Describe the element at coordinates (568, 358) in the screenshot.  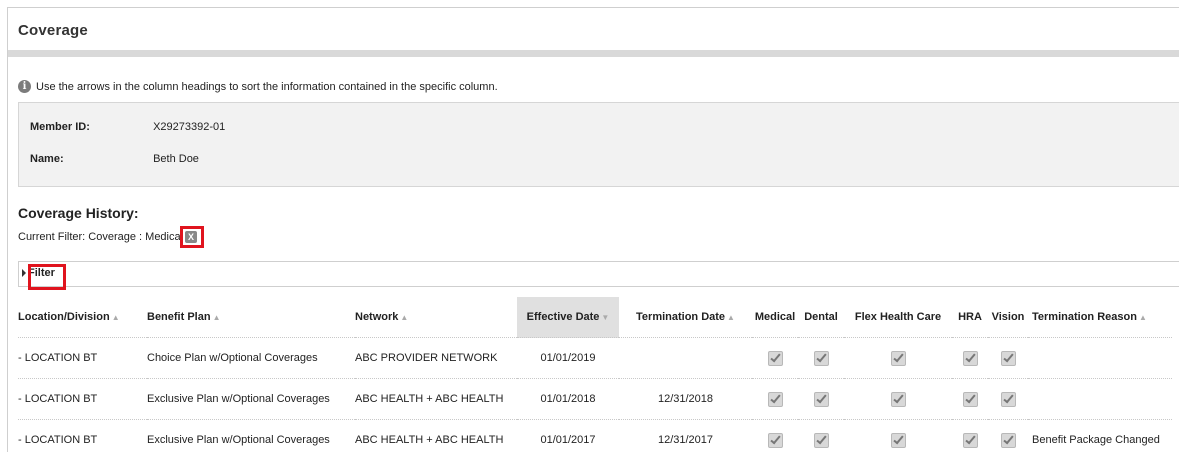
I see `cell-effective-date: 01/01/2019` at that location.